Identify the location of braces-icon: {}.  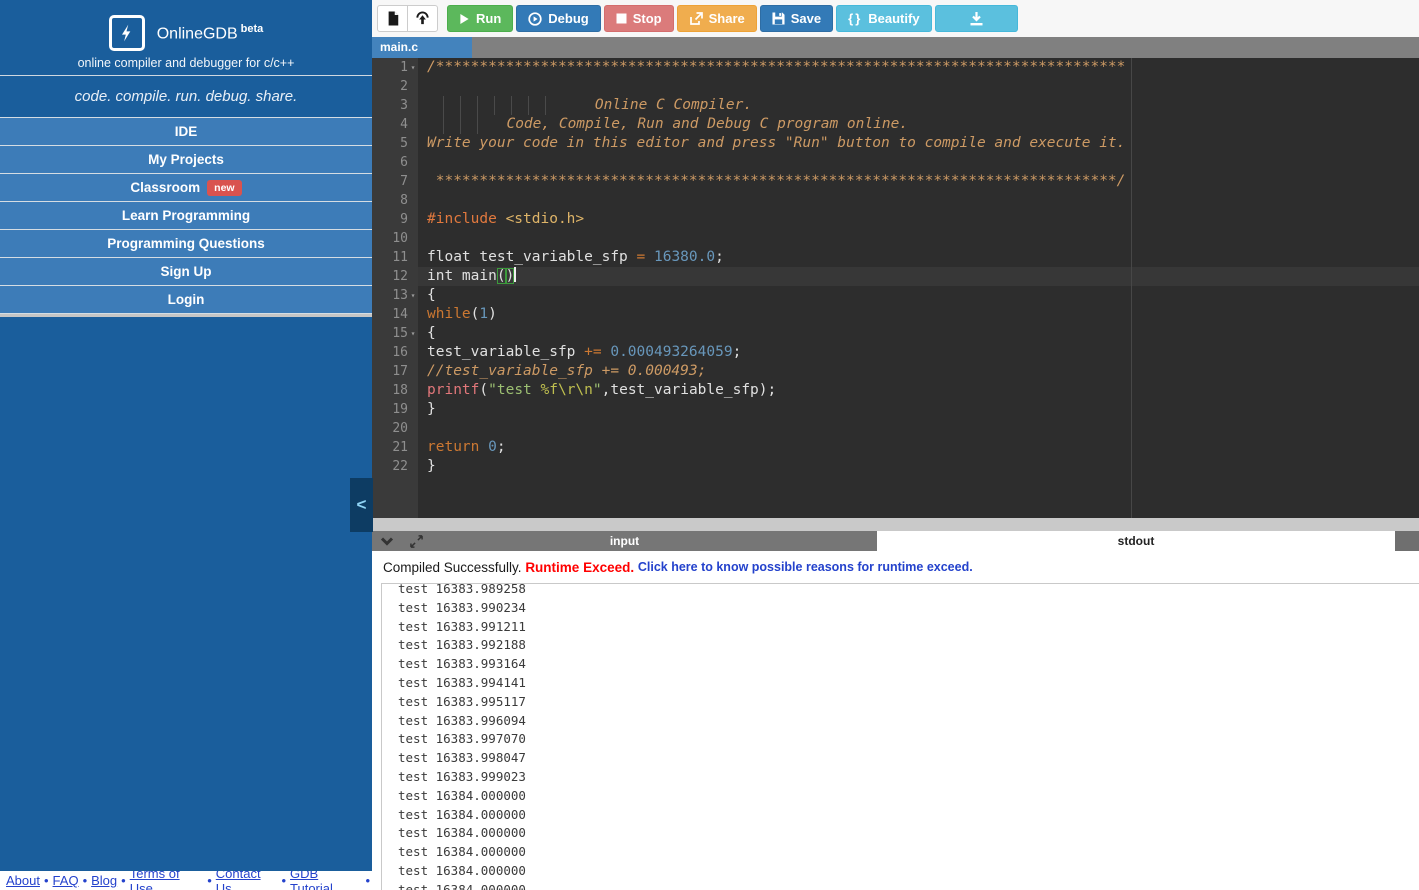
(855, 18).